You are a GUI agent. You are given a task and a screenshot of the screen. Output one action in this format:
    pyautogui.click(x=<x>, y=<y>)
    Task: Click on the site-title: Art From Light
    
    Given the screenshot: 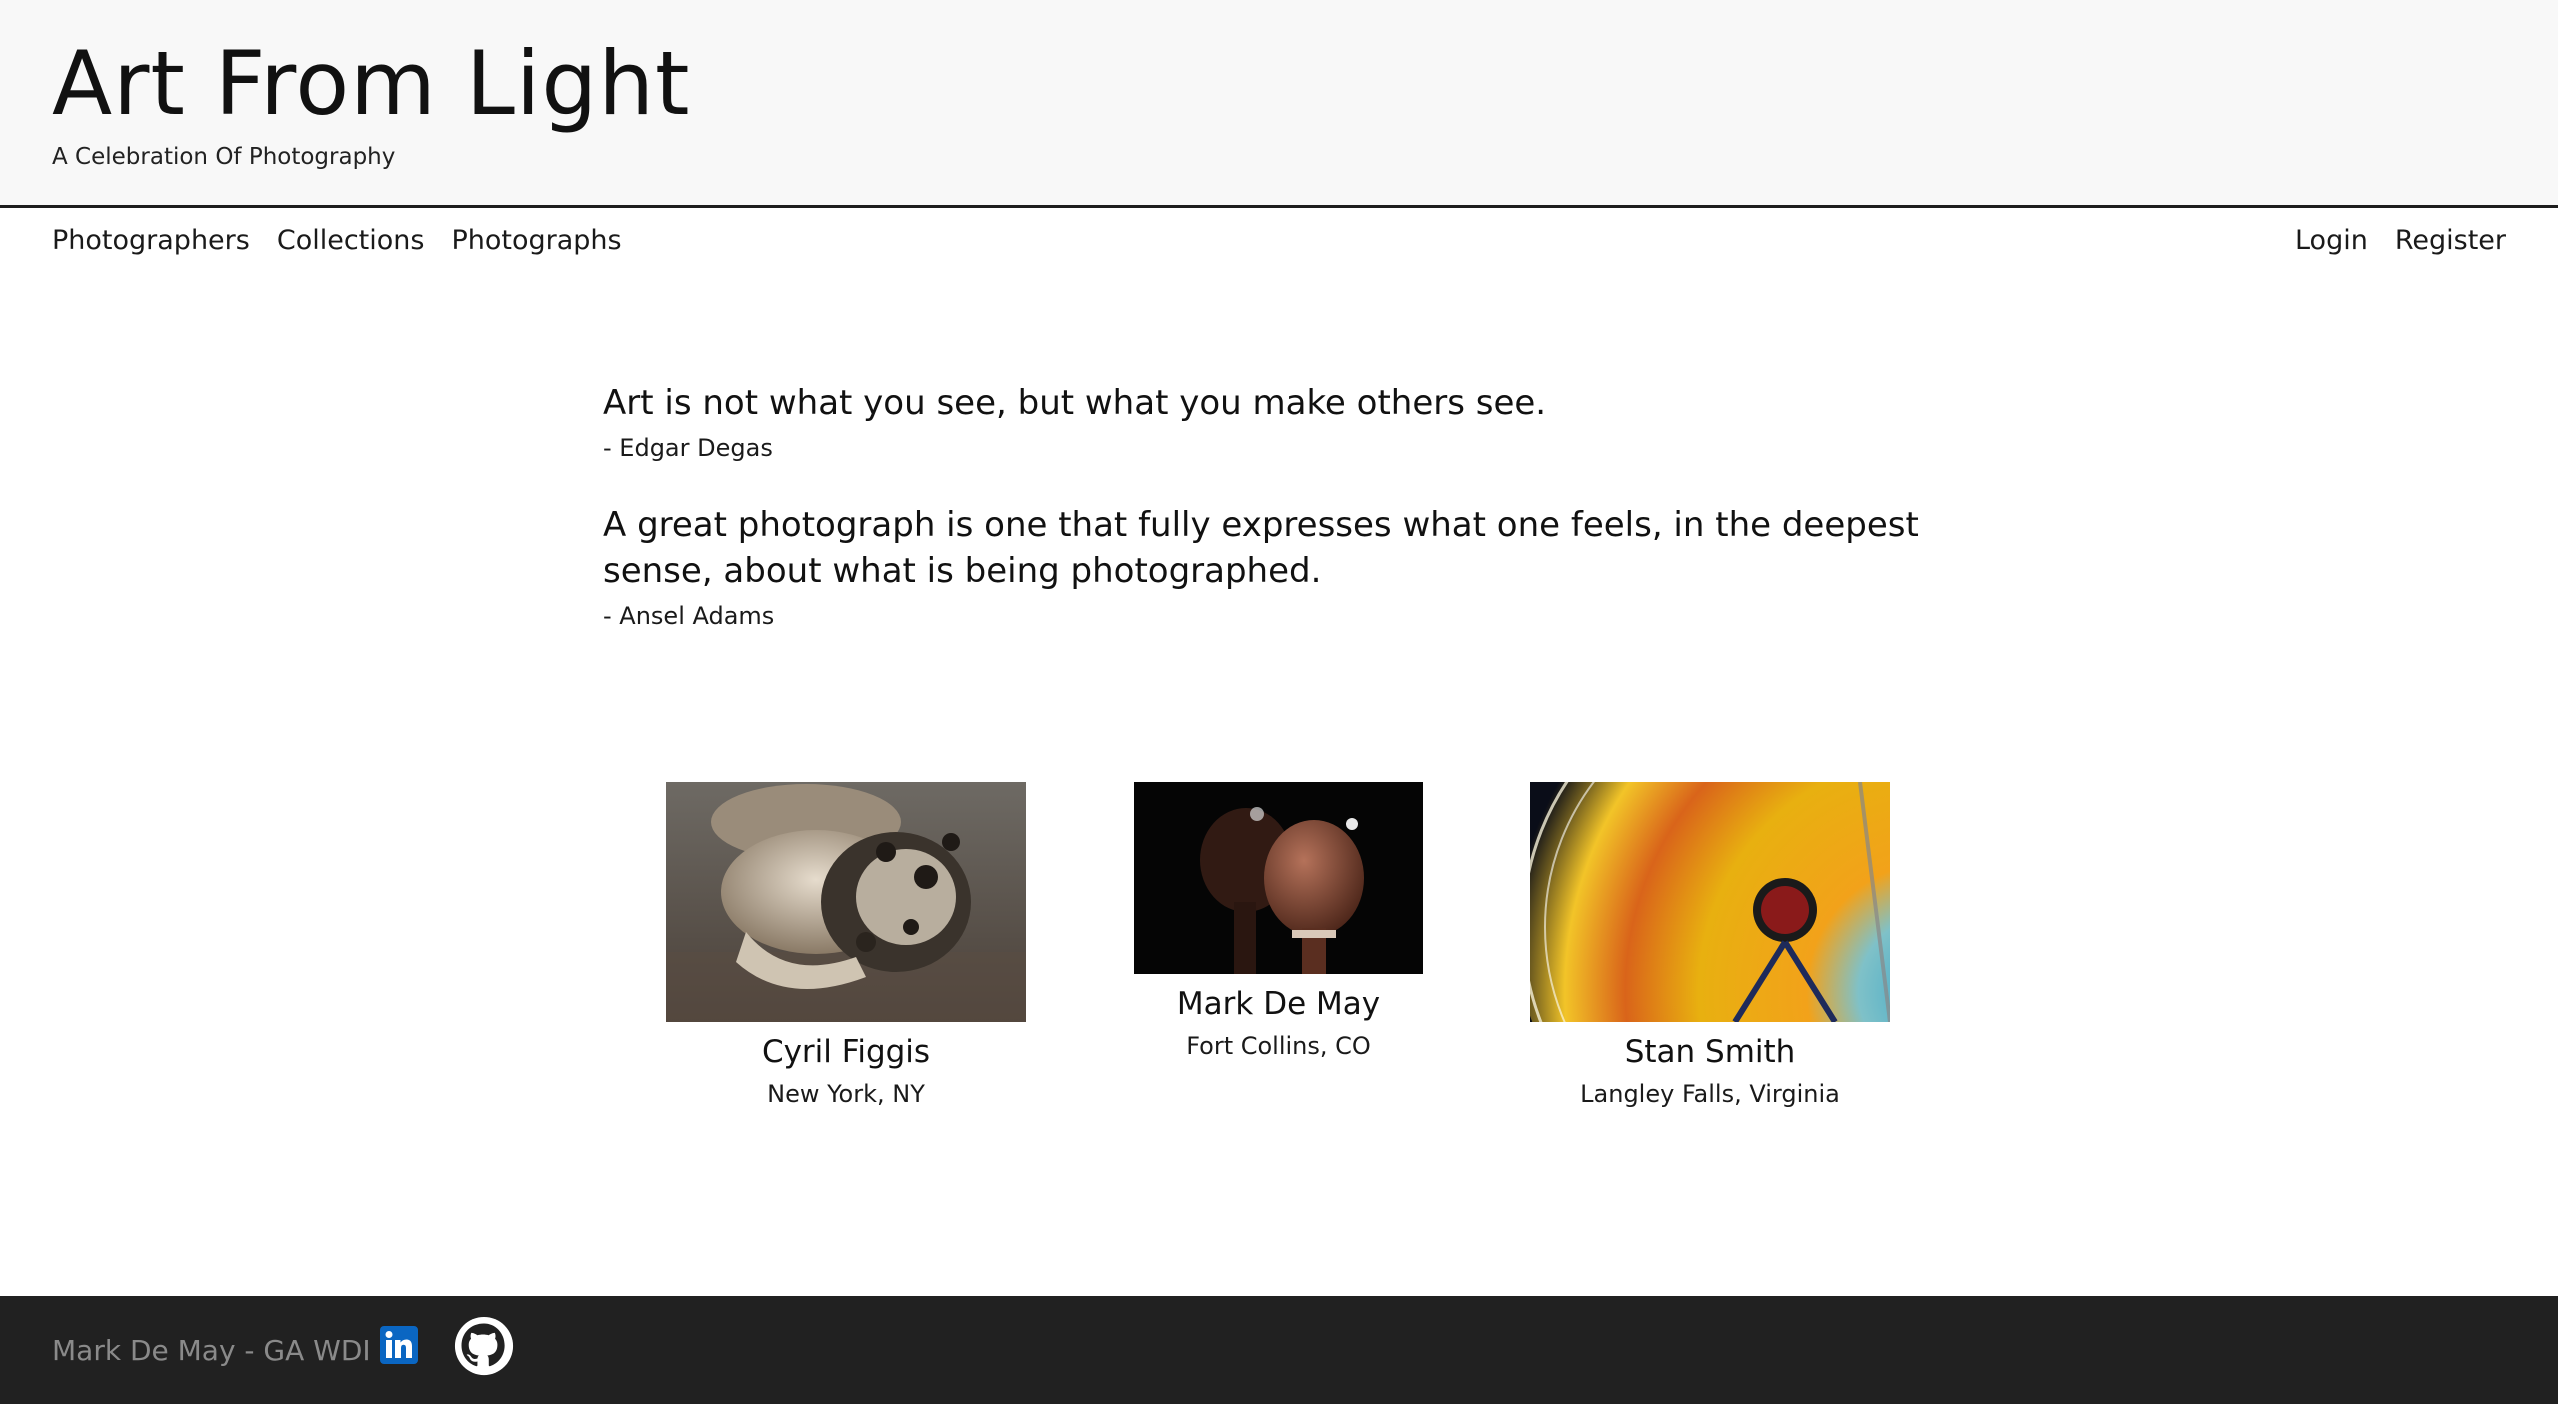 What is the action you would take?
    pyautogui.click(x=371, y=84)
    